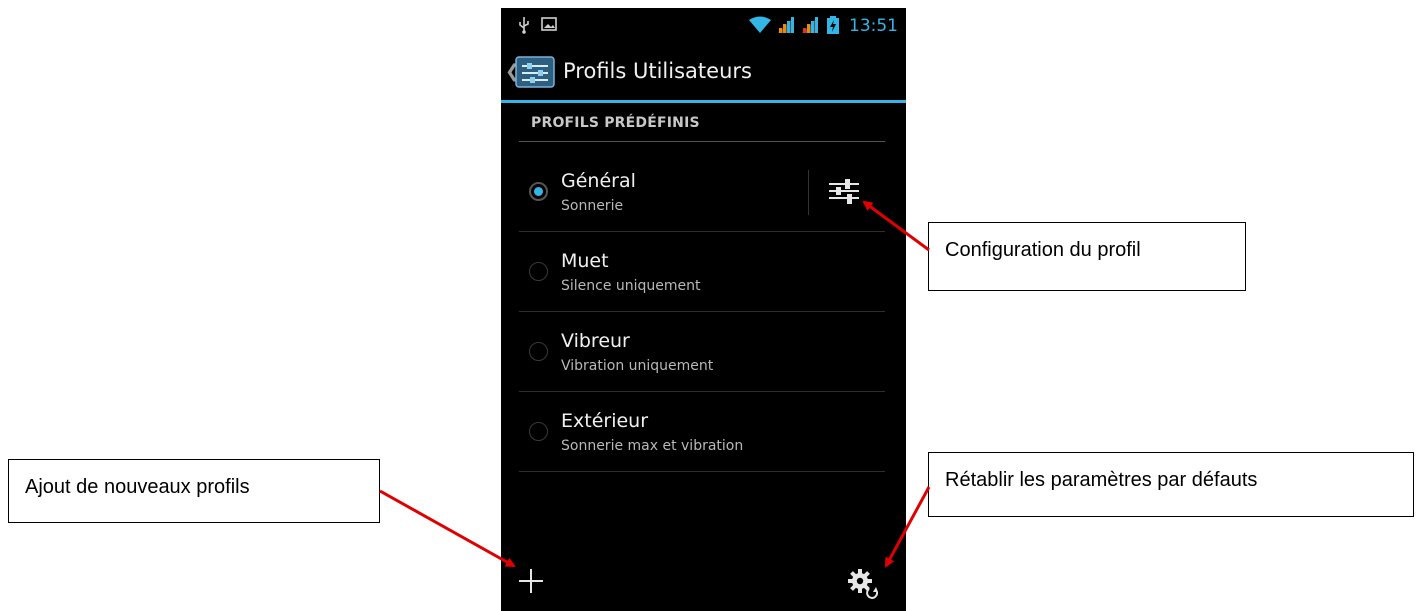 The width and height of the screenshot is (1421, 611). What do you see at coordinates (702, 192) in the screenshot?
I see `profile-row-general: Général Sonnerie` at bounding box center [702, 192].